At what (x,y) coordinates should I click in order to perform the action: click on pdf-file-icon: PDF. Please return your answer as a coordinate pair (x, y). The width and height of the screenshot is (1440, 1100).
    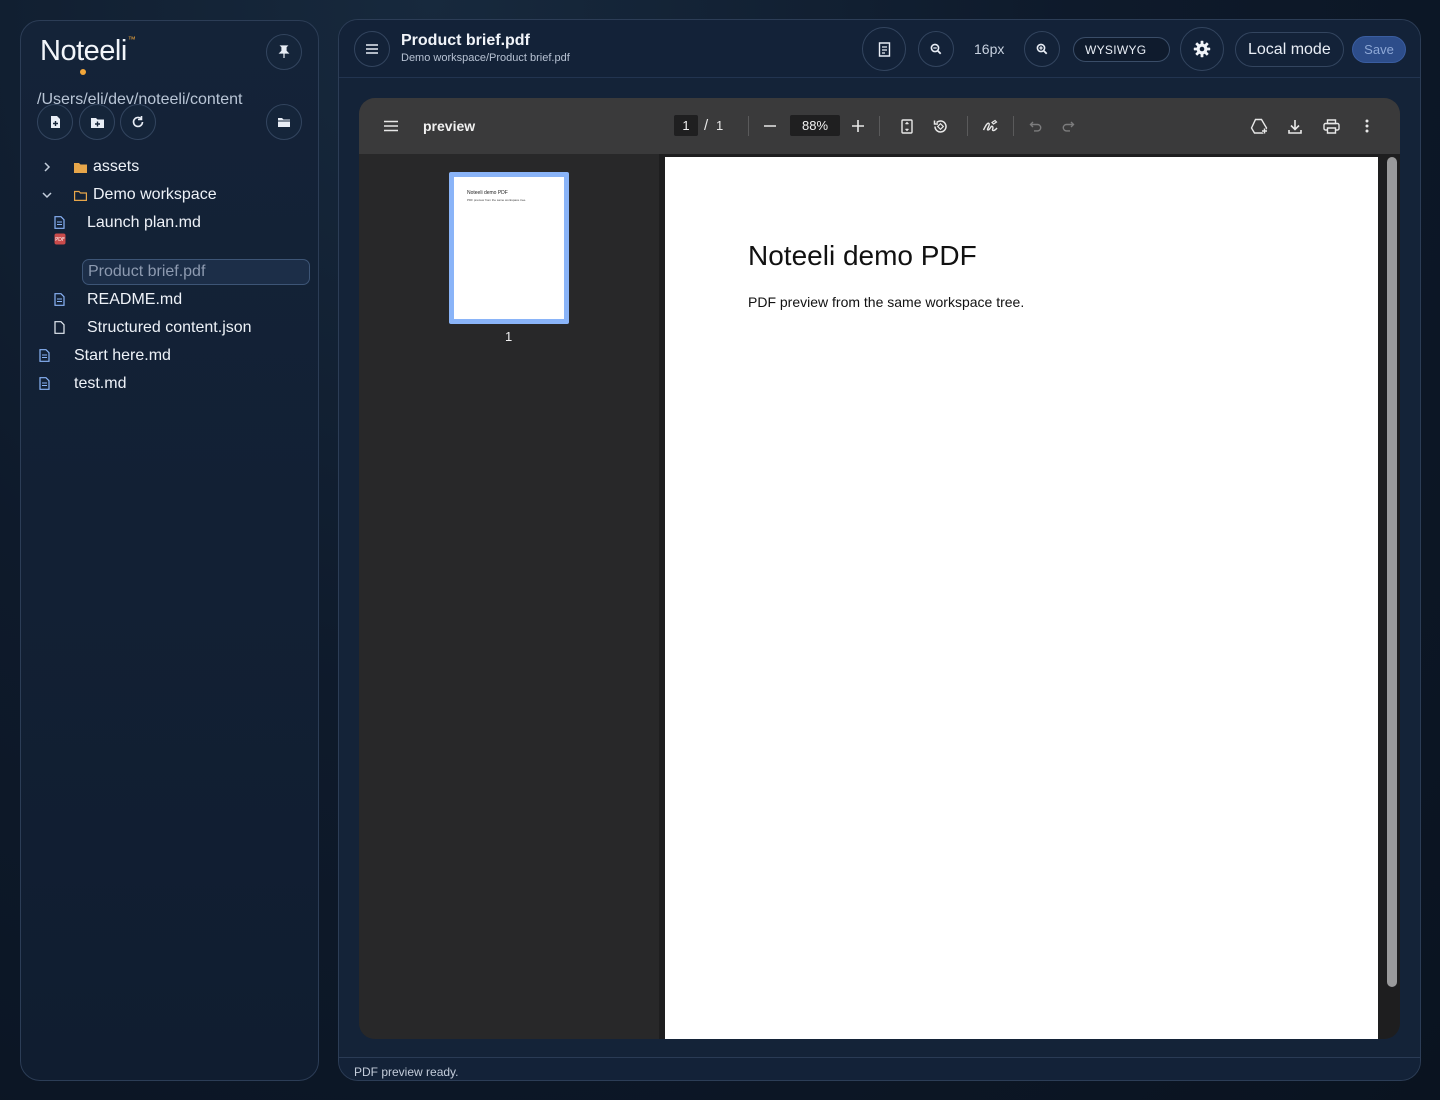
    Looking at the image, I should click on (60, 241).